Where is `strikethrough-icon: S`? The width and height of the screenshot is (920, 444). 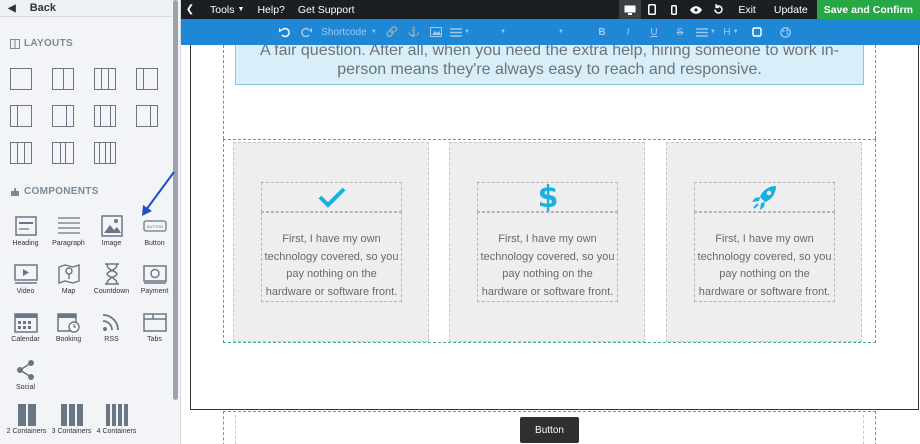 strikethrough-icon: S is located at coordinates (680, 32).